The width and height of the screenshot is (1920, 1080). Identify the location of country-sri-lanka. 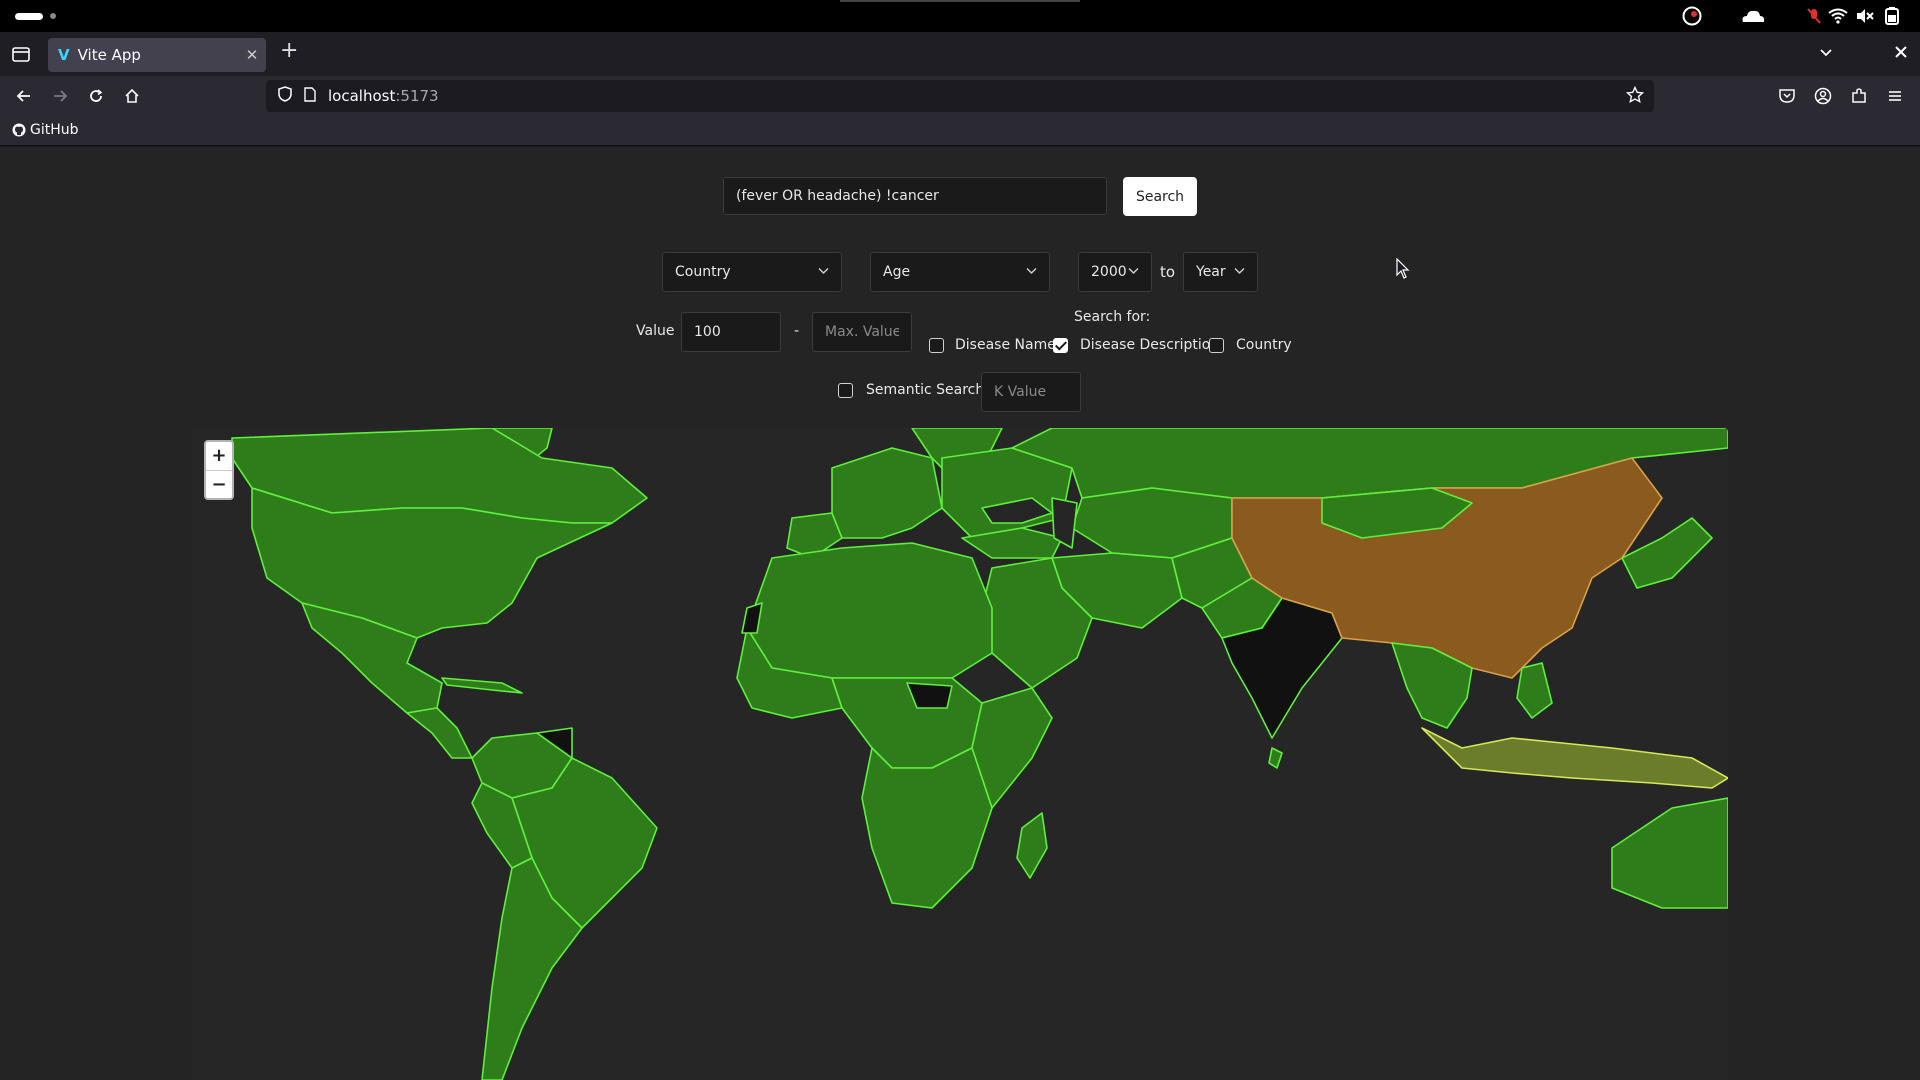
(1275, 758).